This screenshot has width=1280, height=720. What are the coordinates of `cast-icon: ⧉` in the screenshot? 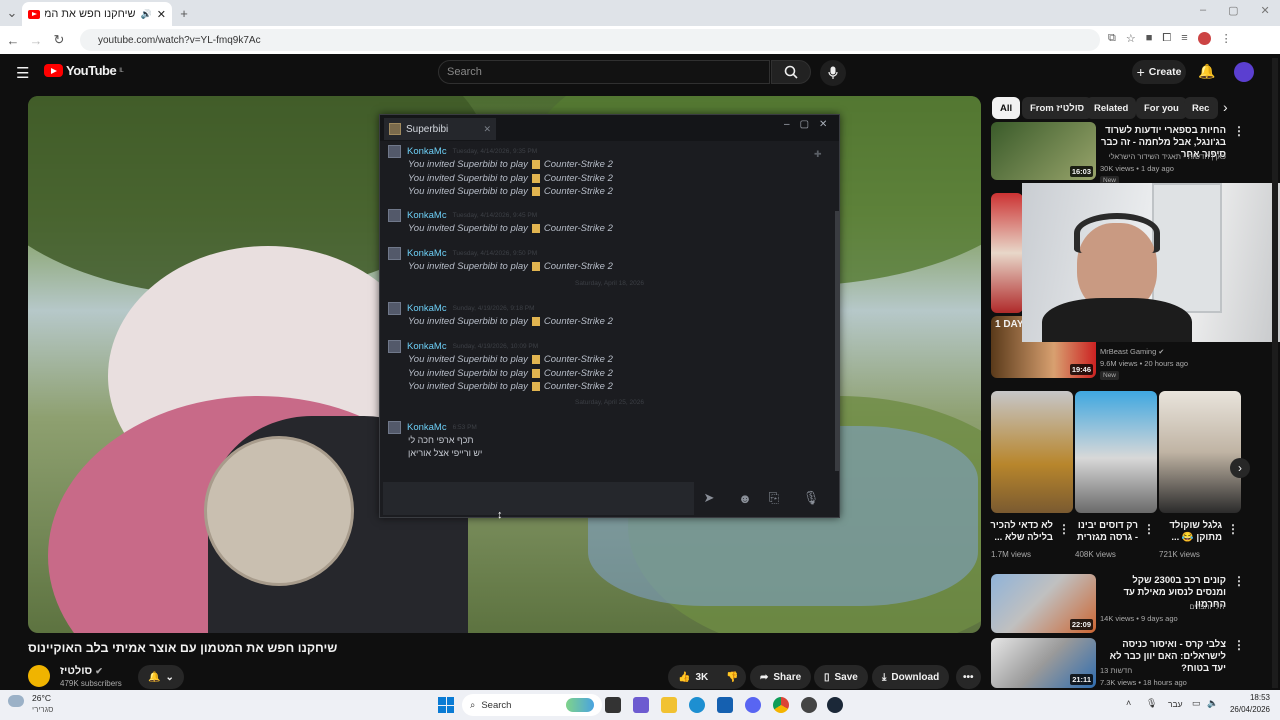 It's located at (1112, 38).